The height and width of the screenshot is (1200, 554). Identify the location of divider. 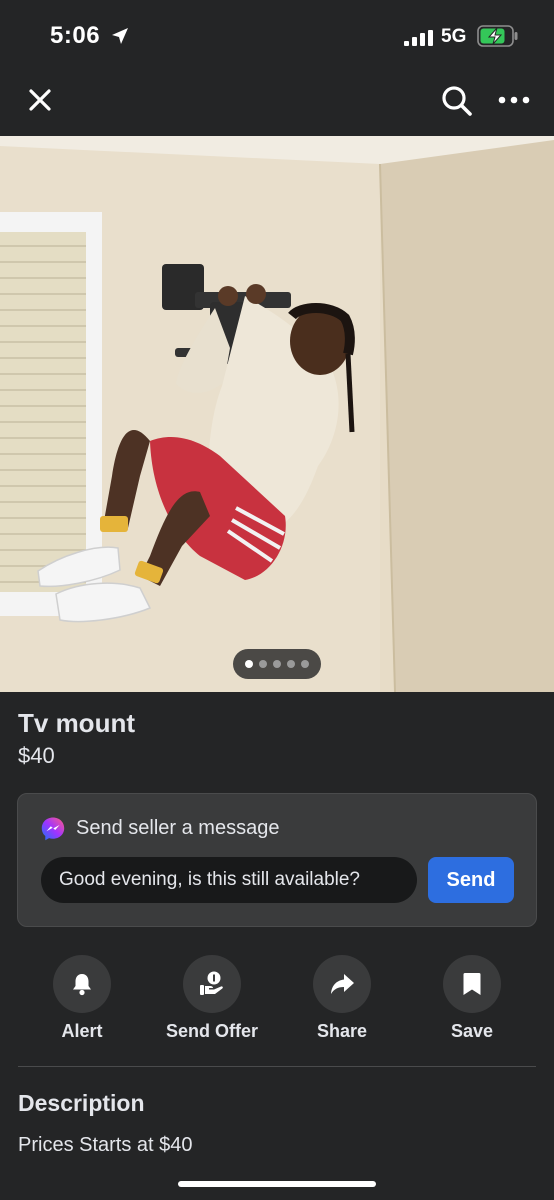
(277, 1066).